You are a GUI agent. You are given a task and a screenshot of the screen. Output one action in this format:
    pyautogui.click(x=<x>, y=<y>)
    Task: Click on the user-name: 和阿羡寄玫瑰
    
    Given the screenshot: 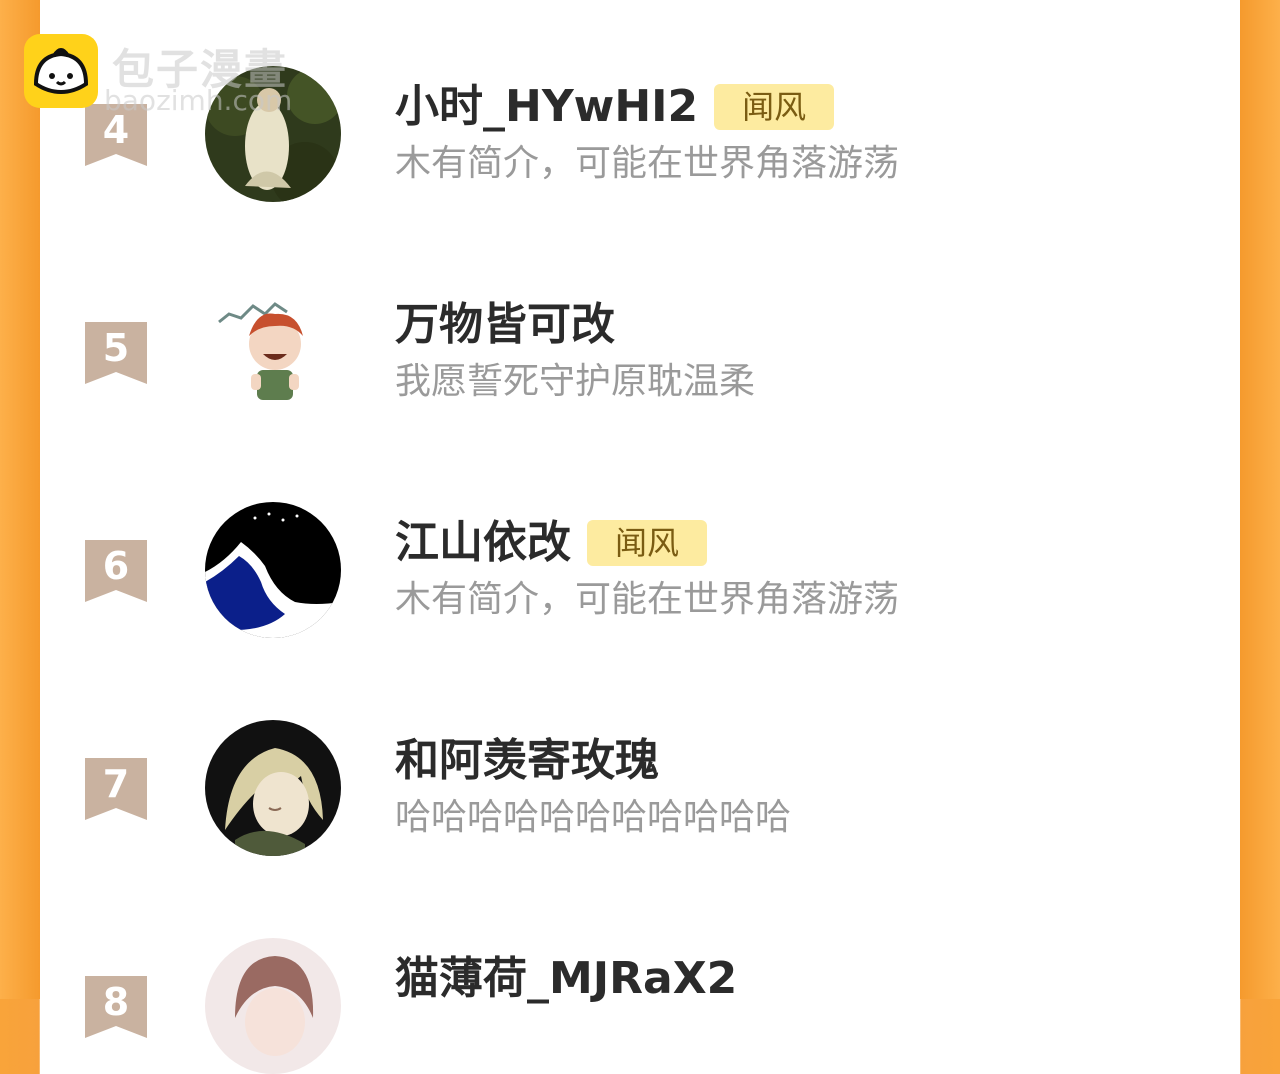 What is the action you would take?
    pyautogui.click(x=527, y=761)
    